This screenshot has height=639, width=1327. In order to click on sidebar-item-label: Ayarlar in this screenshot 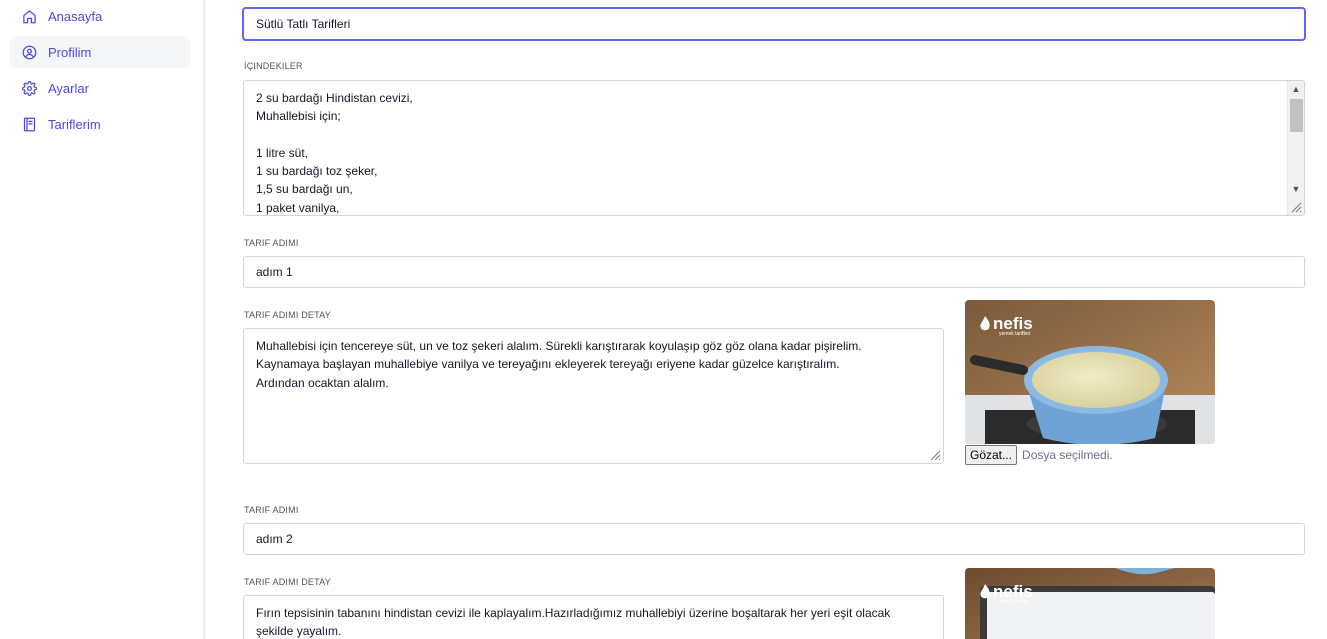, I will do `click(68, 88)`.